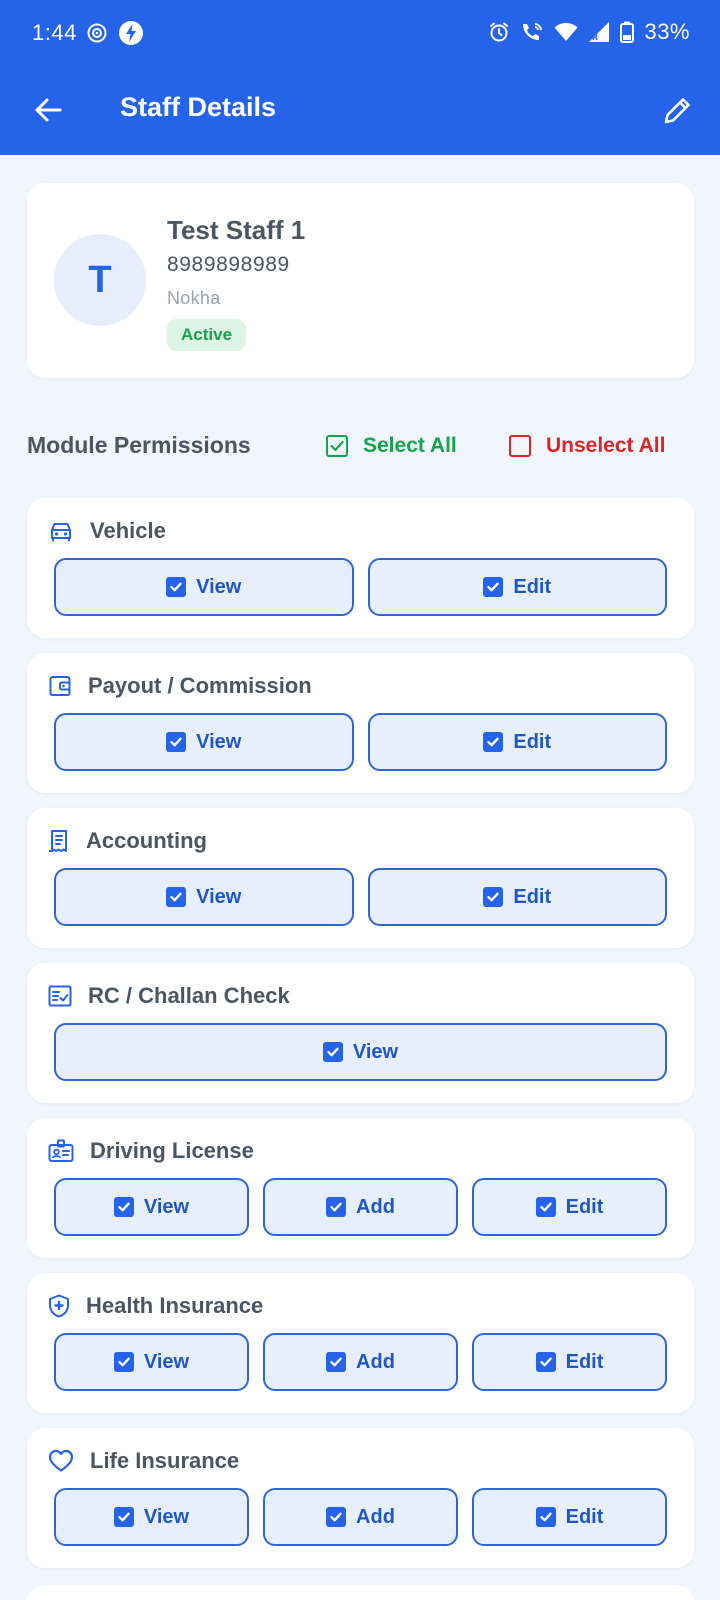  Describe the element at coordinates (59, 841) in the screenshot. I see `receipt-icon` at that location.